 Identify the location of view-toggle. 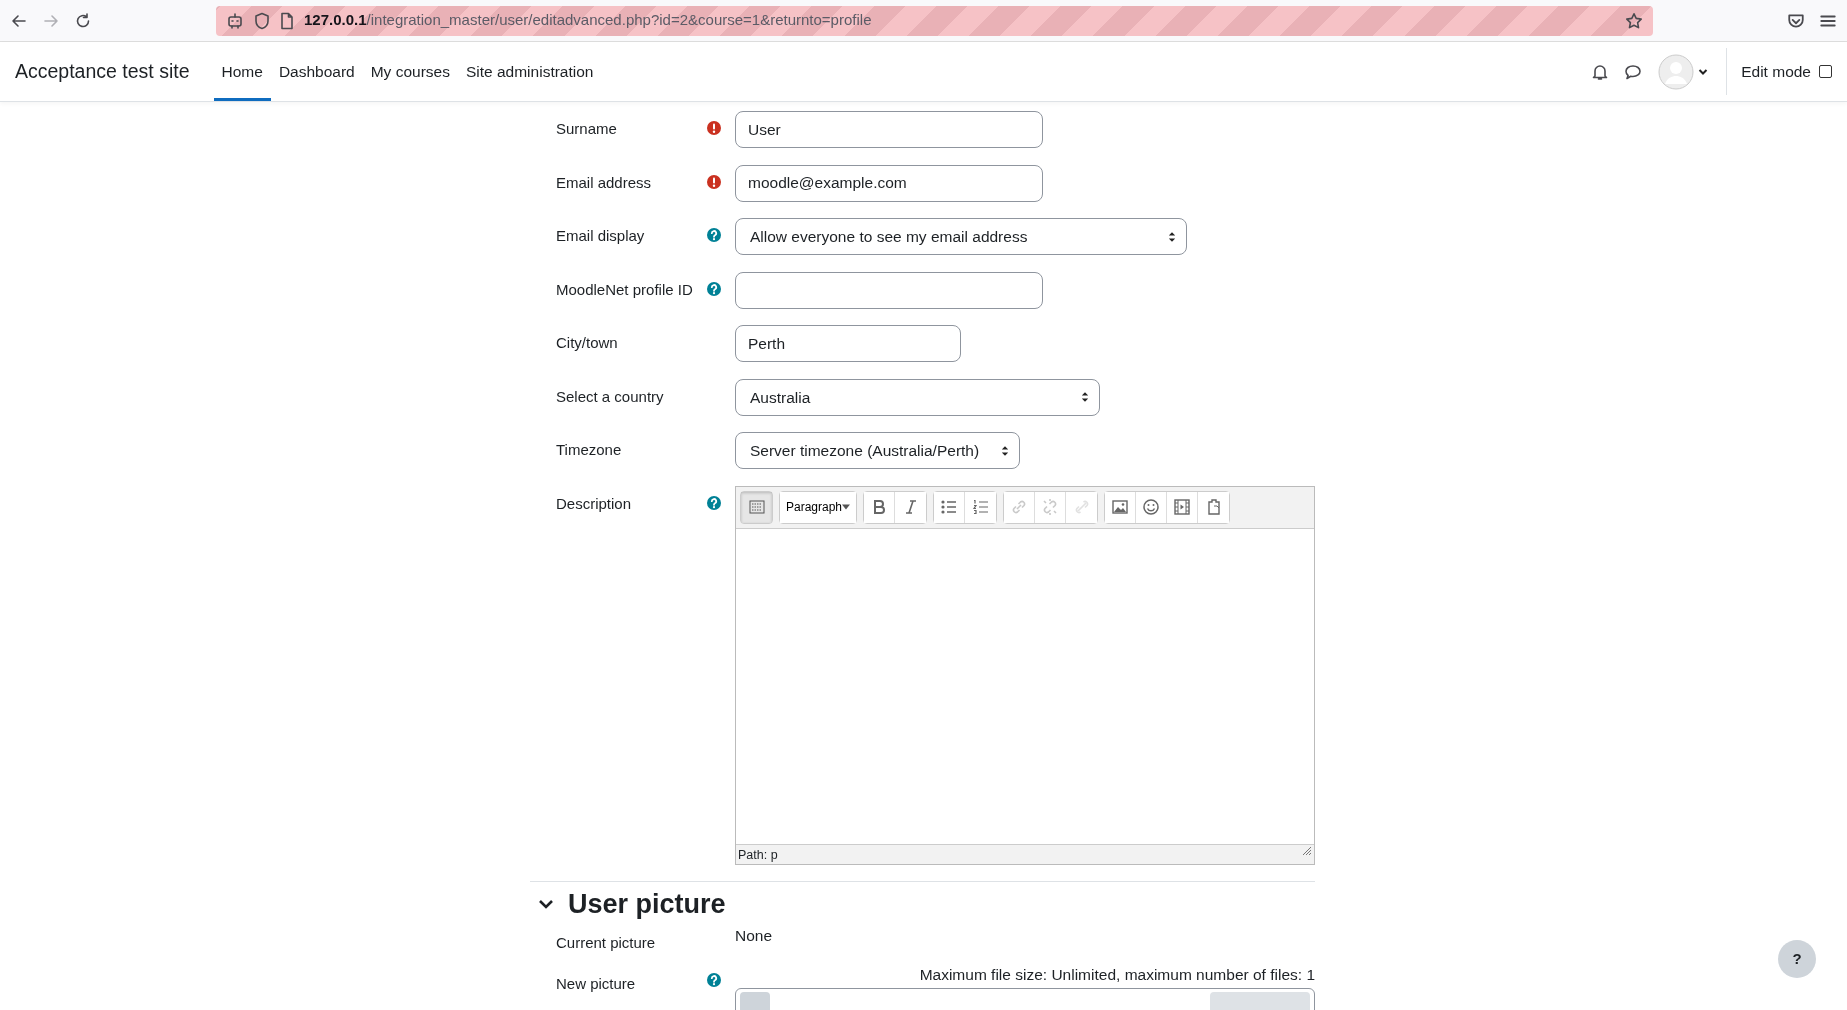
(1260, 1001).